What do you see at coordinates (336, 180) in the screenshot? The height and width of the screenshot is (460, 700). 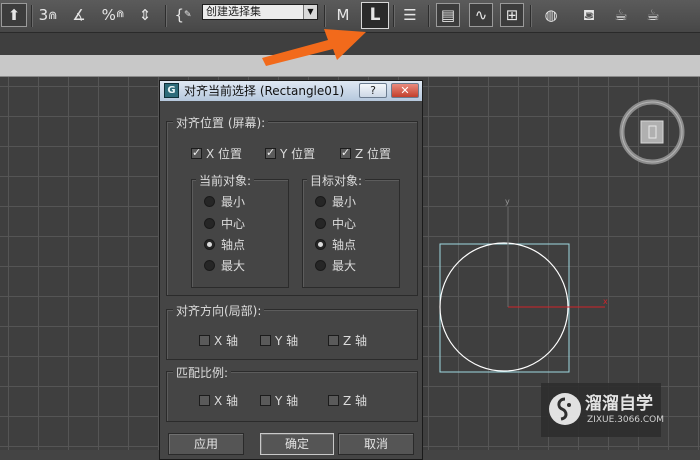 I see `target-object-label: 目标对象:` at bounding box center [336, 180].